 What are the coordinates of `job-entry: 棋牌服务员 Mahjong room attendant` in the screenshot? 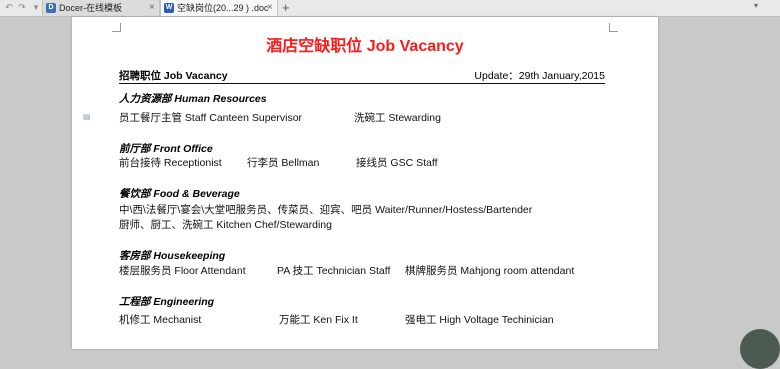 It's located at (490, 271).